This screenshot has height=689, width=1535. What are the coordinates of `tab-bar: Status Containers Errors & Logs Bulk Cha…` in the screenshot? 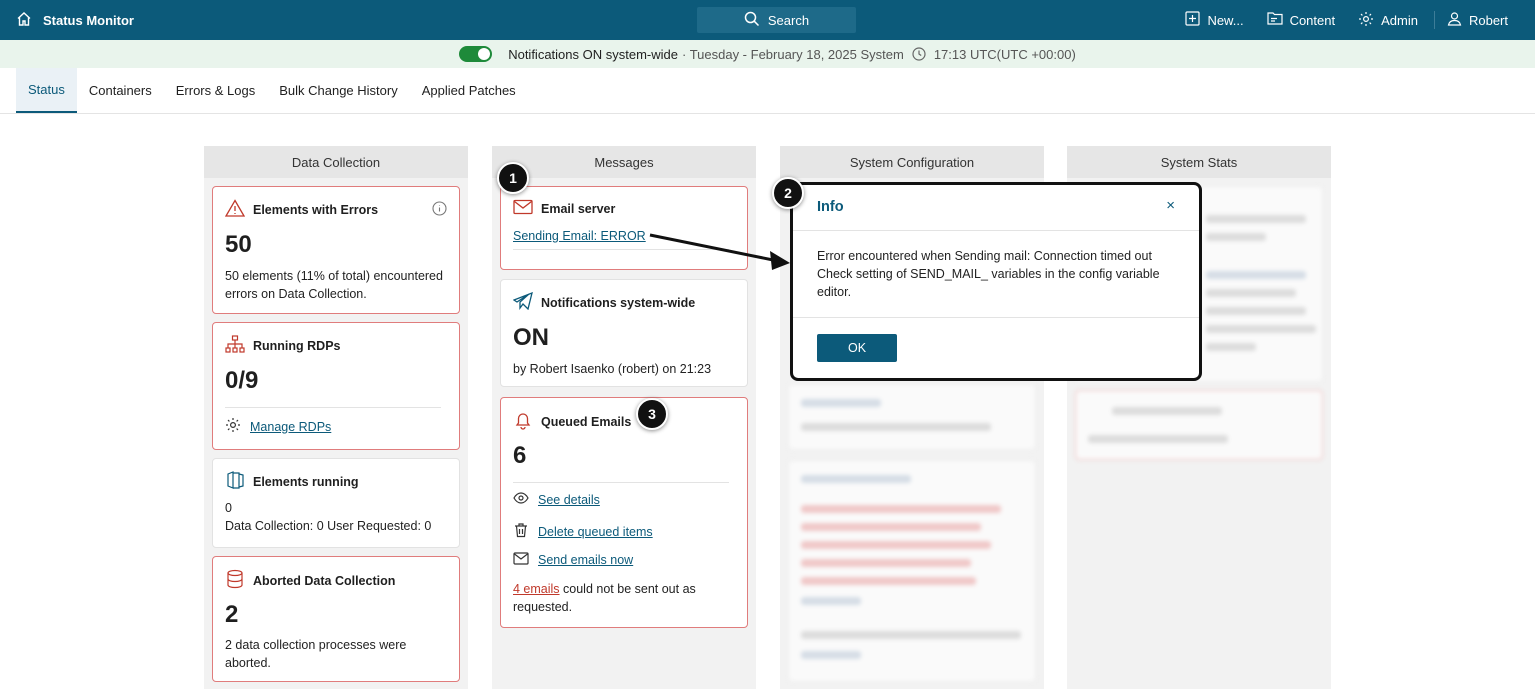 It's located at (272, 90).